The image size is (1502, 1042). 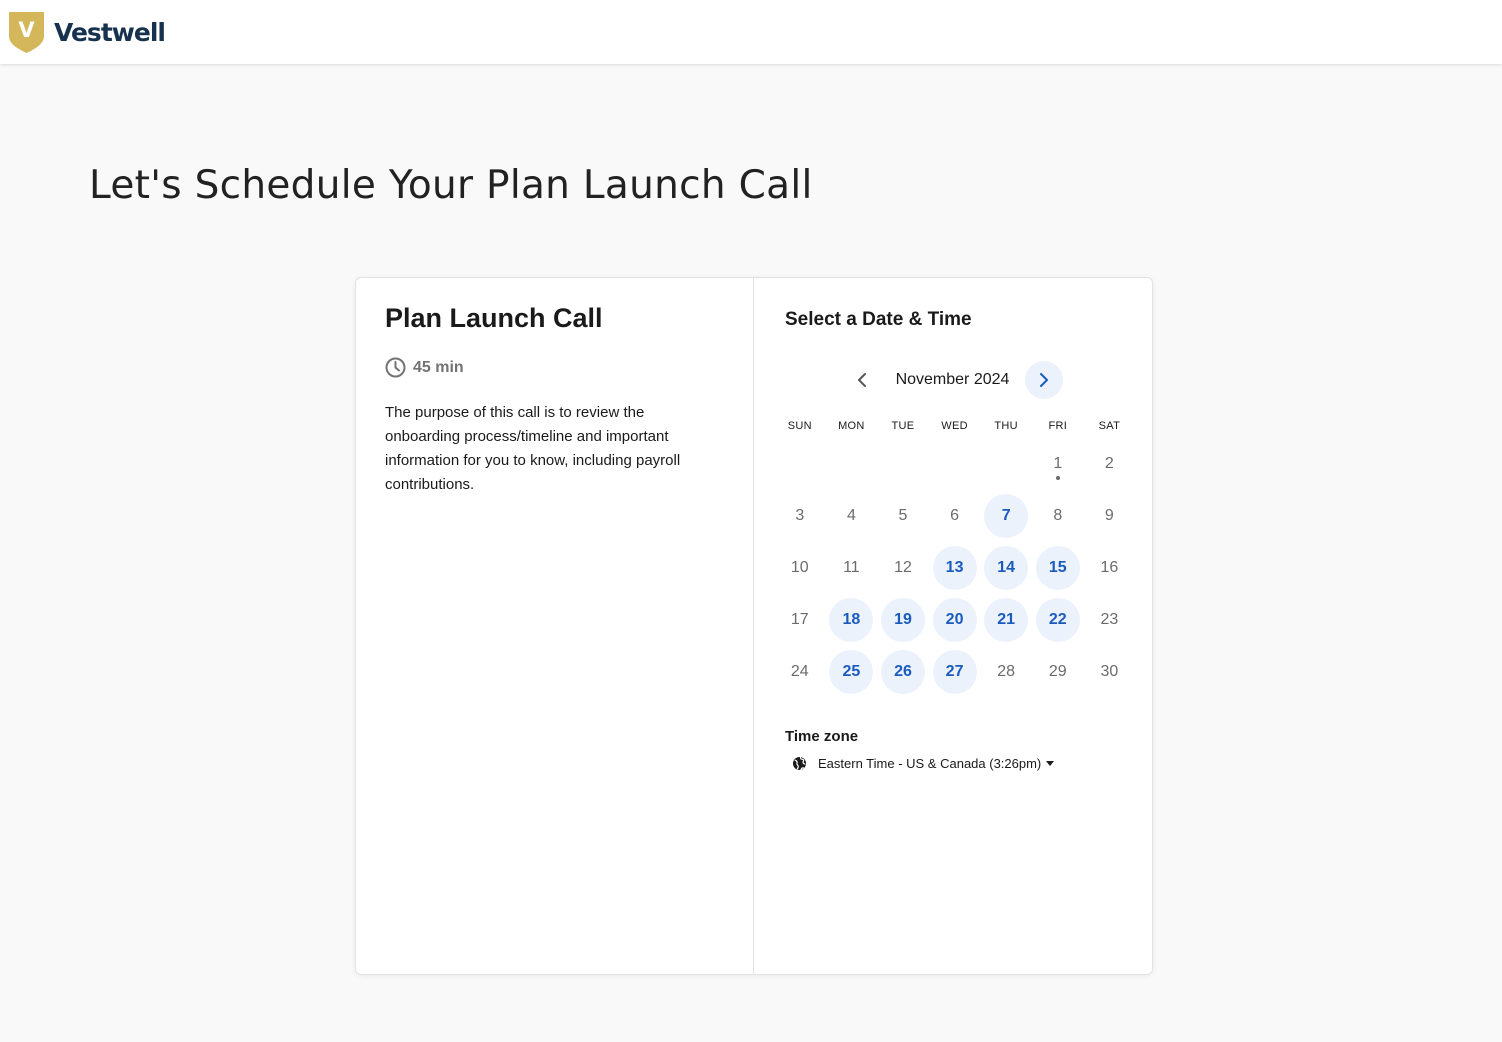 I want to click on weekday-header-row: SUN MON TUE WED THU FRI SAT, so click(x=954, y=426).